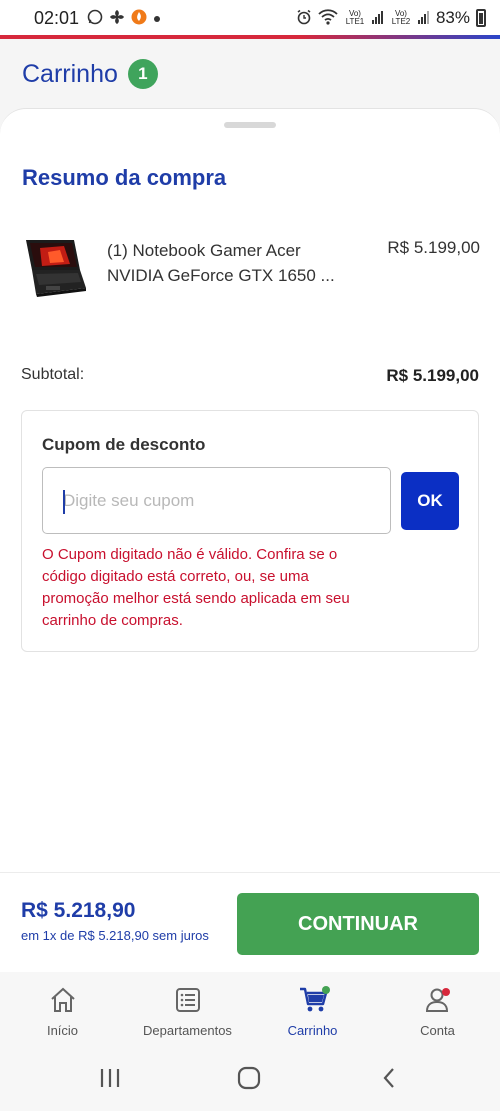 The width and height of the screenshot is (500, 1111). What do you see at coordinates (423, 18) in the screenshot?
I see `signal2-icon` at bounding box center [423, 18].